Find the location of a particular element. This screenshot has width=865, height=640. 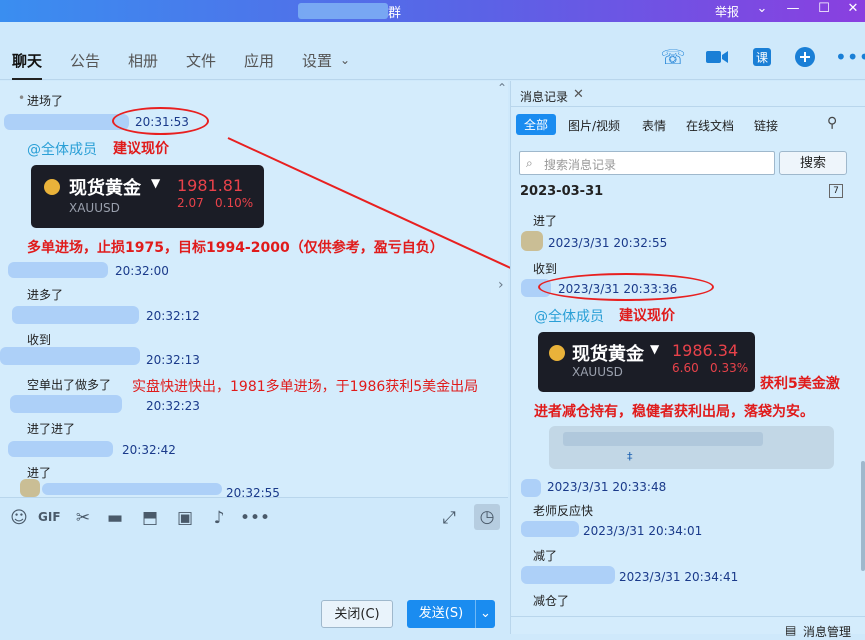

tab-album: 相册 is located at coordinates (143, 60).